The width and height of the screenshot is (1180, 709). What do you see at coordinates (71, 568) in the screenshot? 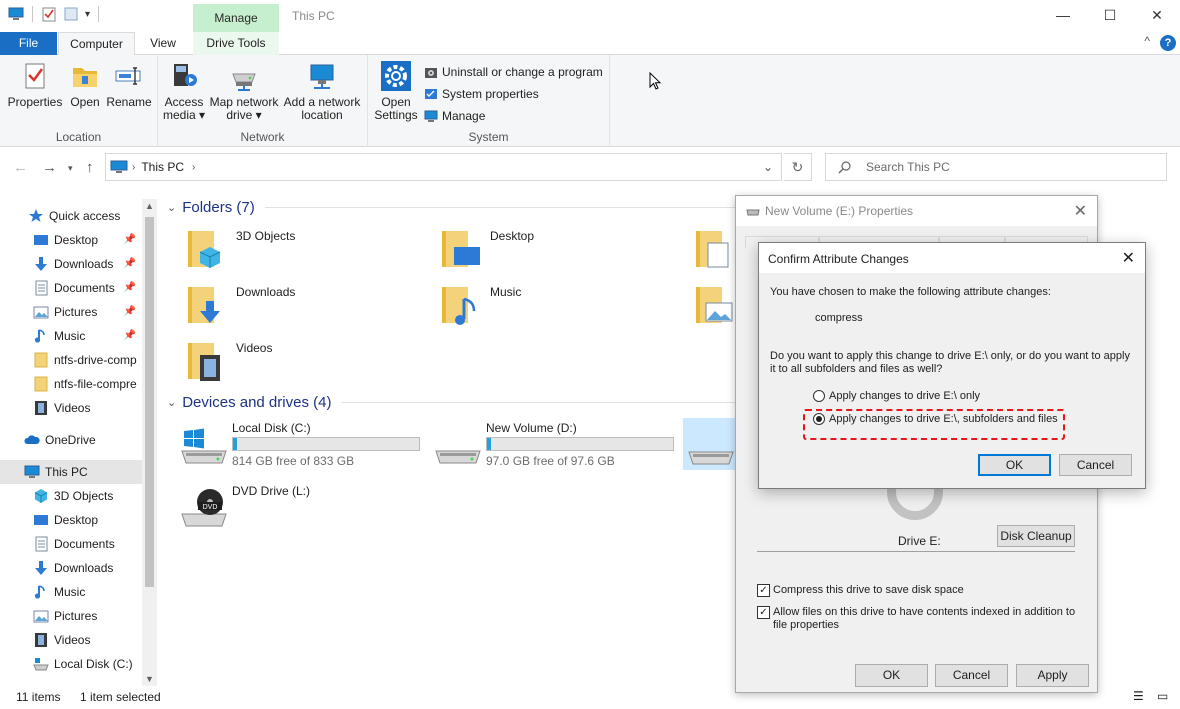
I see `nav-pc-downloads: Downloads` at bounding box center [71, 568].